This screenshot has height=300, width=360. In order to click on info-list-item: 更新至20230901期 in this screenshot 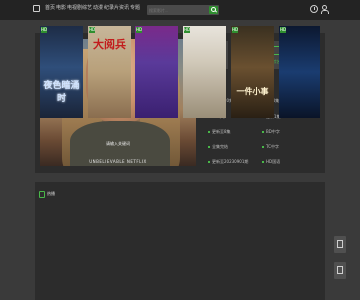, I will do `click(228, 162)`.